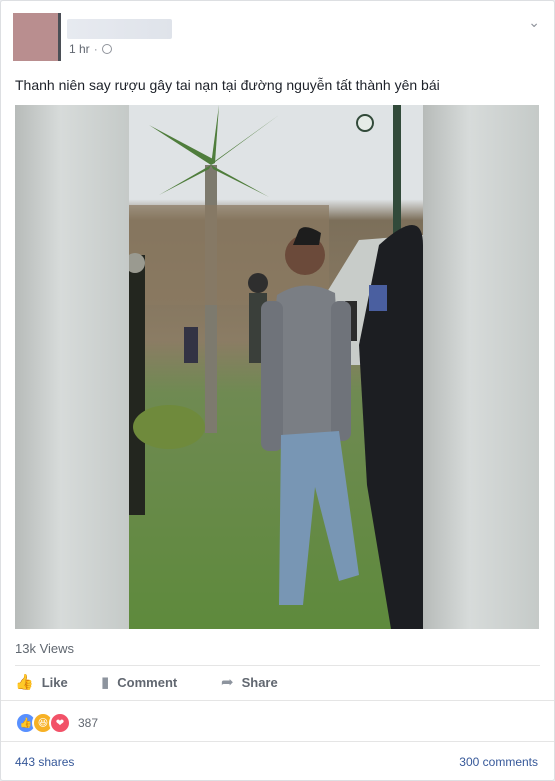 The height and width of the screenshot is (781, 555). Describe the element at coordinates (72, 367) in the screenshot. I see `video-blur-left` at that location.